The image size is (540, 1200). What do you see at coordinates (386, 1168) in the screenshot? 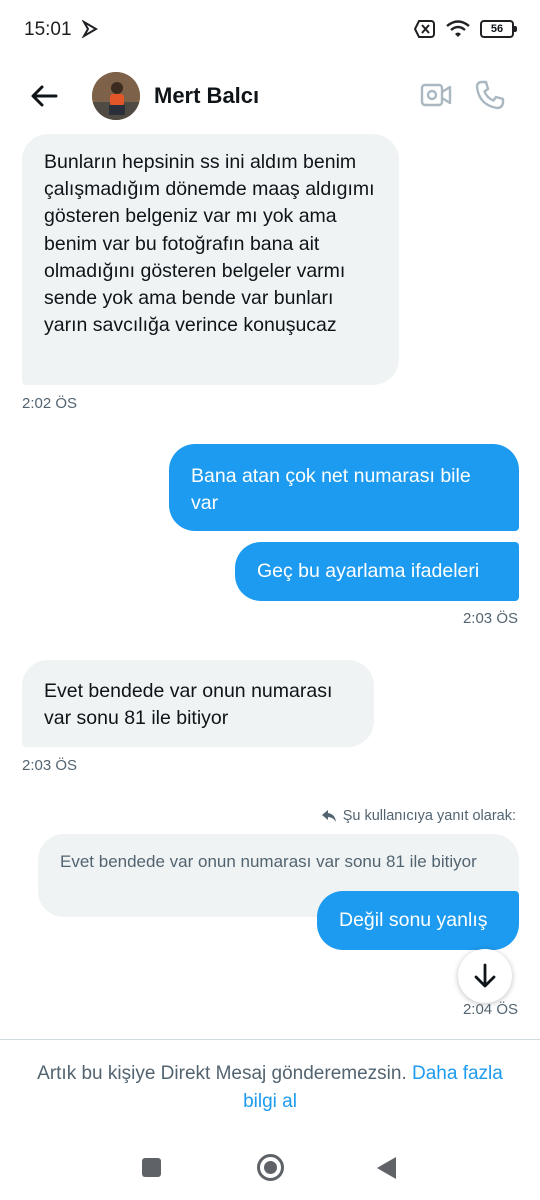
I see `system-back-button` at bounding box center [386, 1168].